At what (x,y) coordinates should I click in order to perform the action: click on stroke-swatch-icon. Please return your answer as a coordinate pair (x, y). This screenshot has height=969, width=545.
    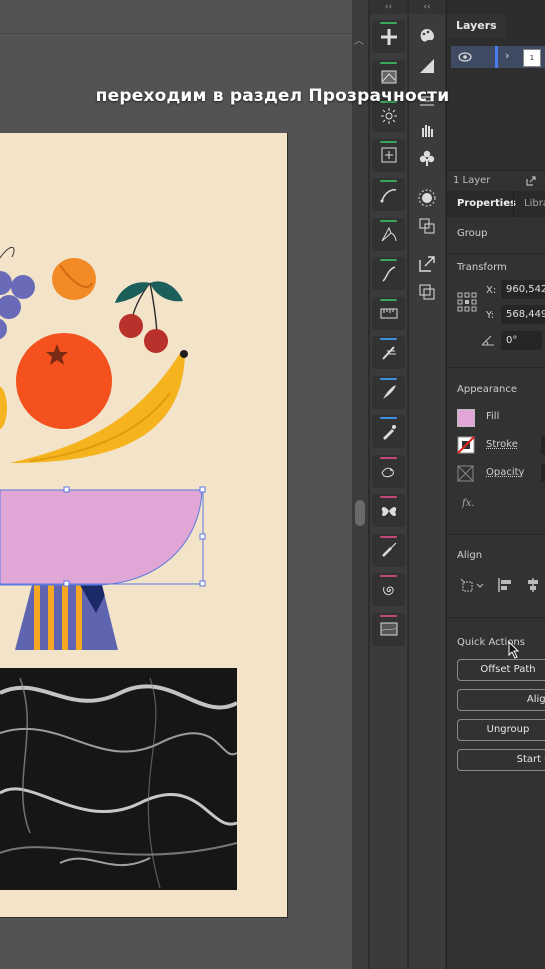
    Looking at the image, I should click on (466, 445).